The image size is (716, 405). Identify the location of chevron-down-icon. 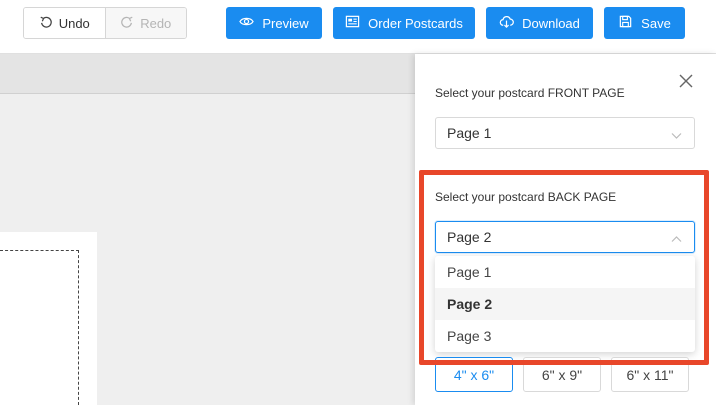
(676, 133).